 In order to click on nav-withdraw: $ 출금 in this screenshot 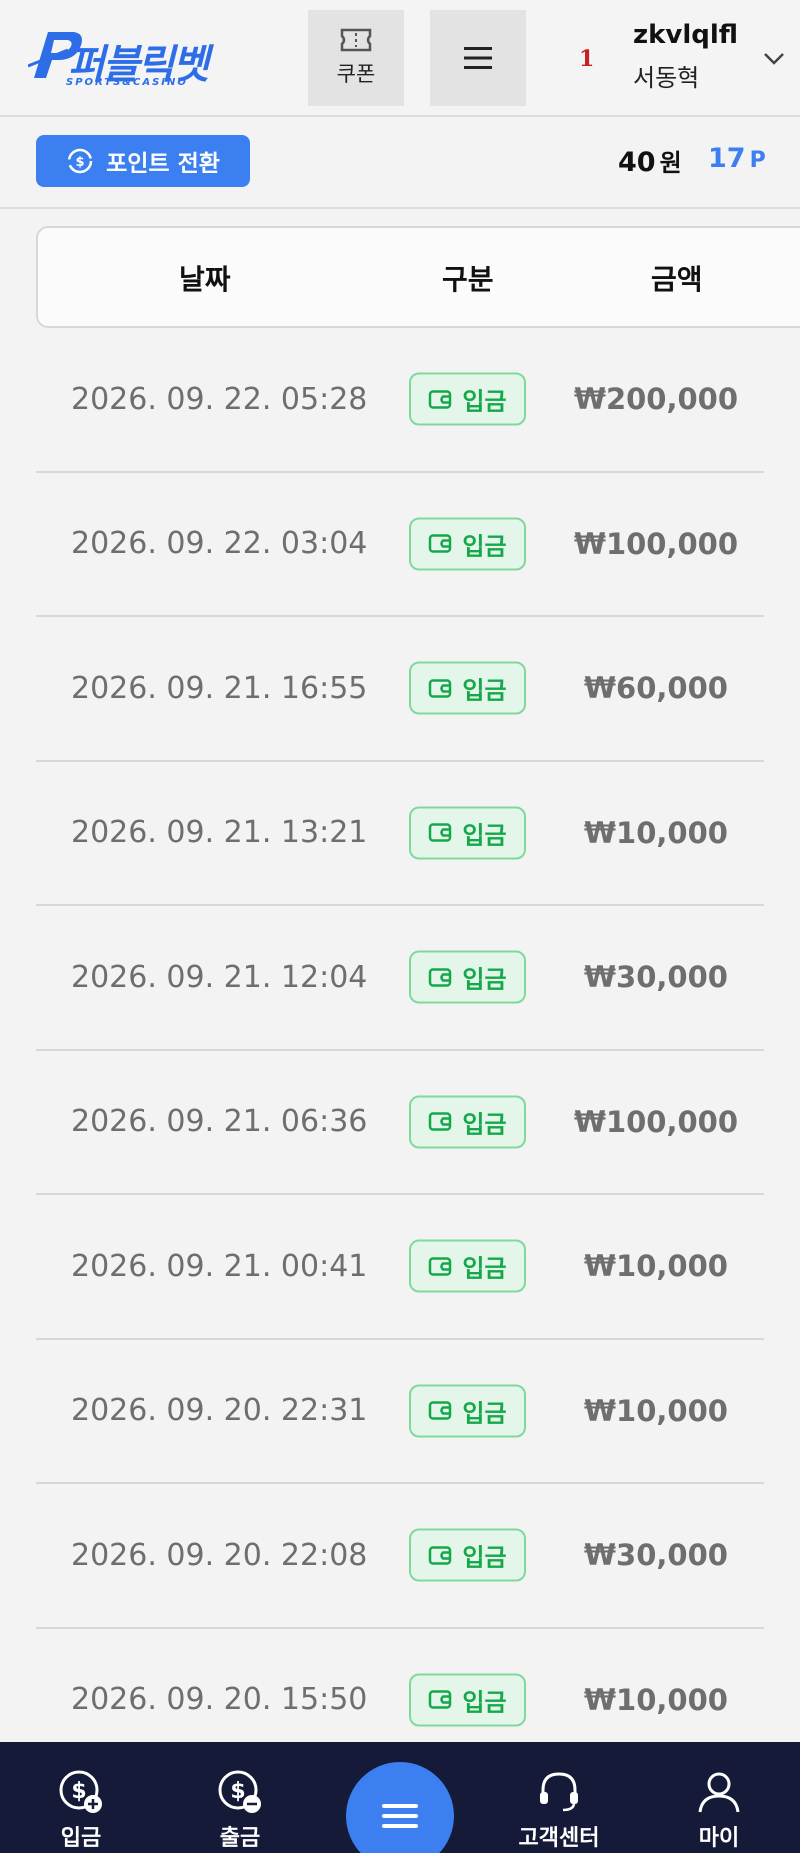, I will do `click(240, 1810)`.